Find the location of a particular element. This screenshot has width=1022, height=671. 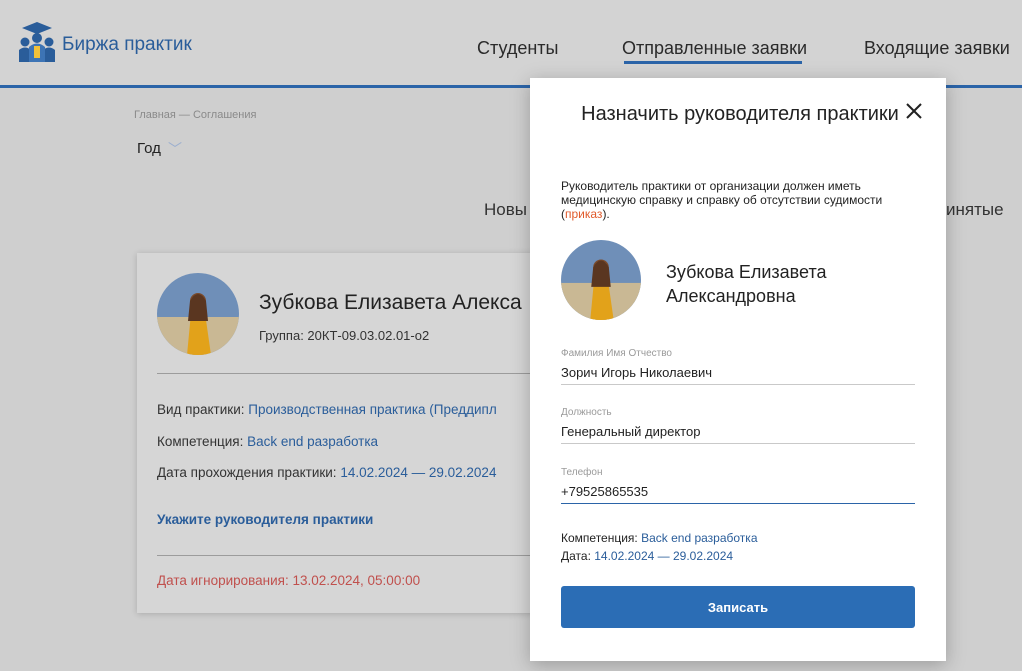

dialog-competence-value: Back end разработка is located at coordinates (699, 538).